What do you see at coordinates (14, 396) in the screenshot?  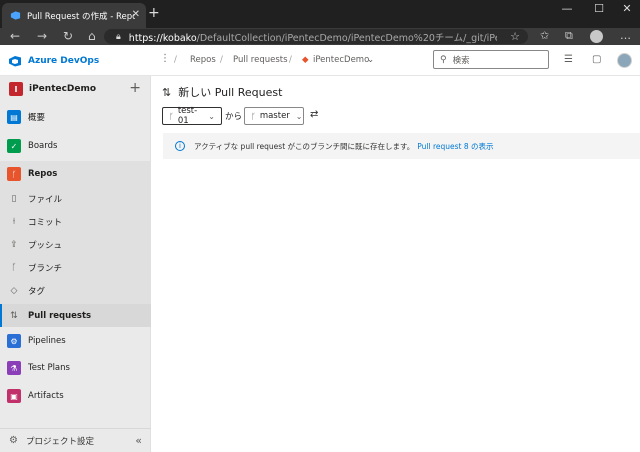 I see `artifacts-icon: ▣` at bounding box center [14, 396].